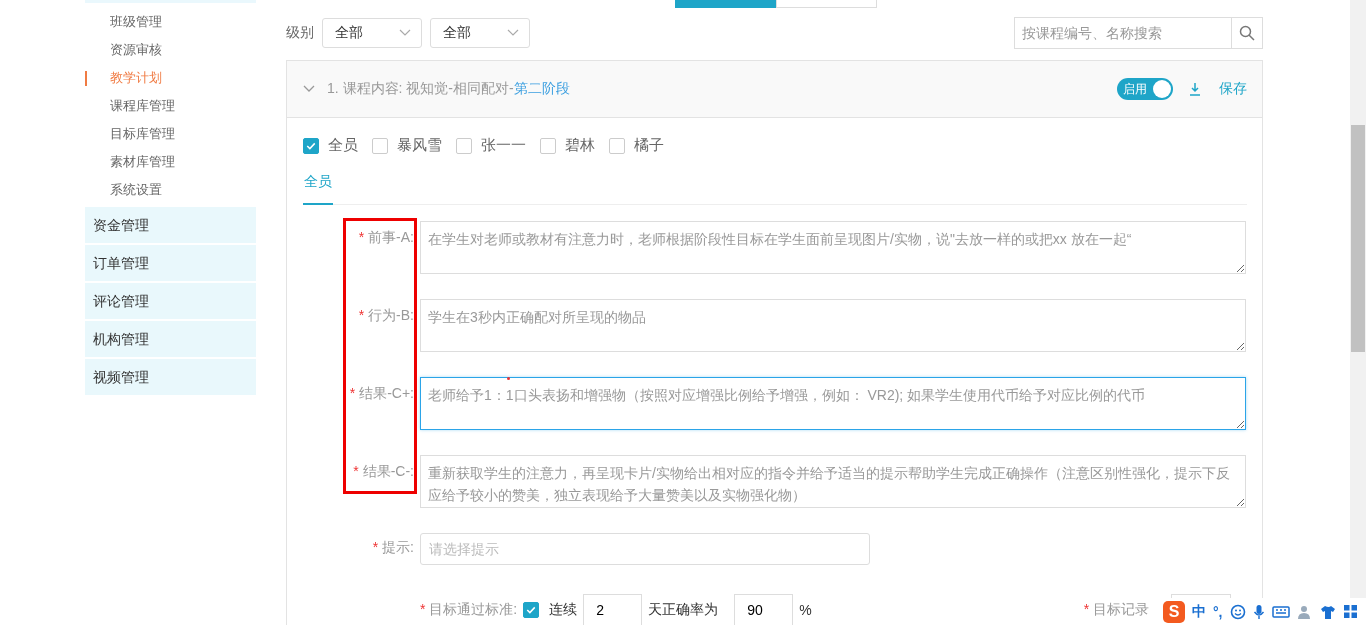 Image resolution: width=1366 pixels, height=625 pixels. What do you see at coordinates (170, 377) in the screenshot?
I see `menu-group: 视频管理` at bounding box center [170, 377].